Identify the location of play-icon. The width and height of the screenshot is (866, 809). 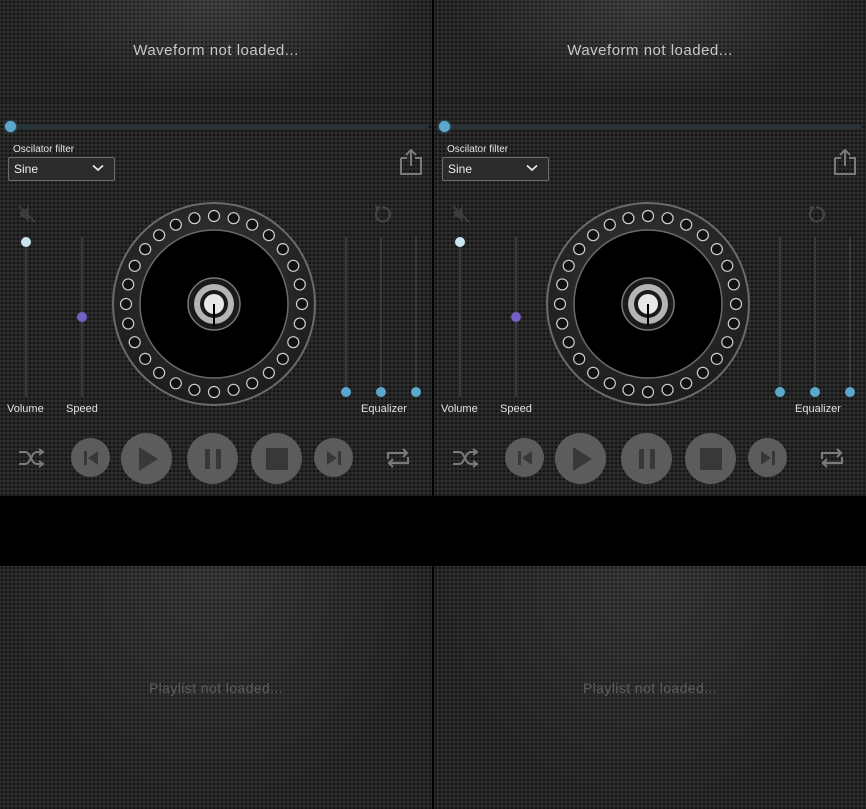
(582, 458).